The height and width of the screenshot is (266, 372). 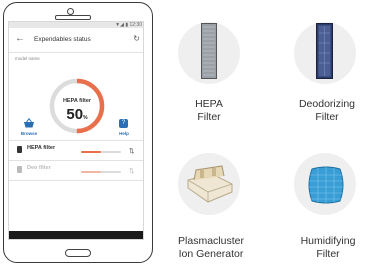 I want to click on model-name: model name, so click(x=27, y=58).